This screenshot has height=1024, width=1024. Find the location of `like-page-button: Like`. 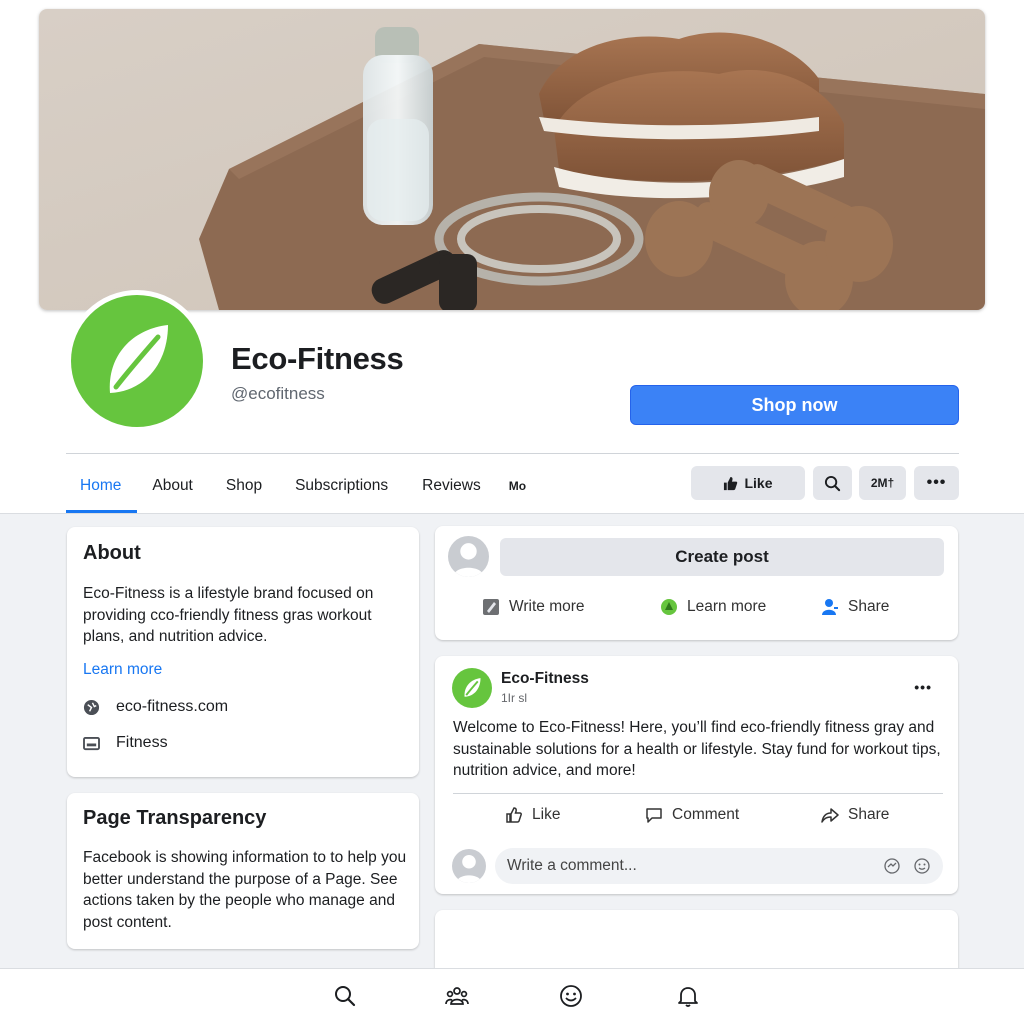

like-page-button: Like is located at coordinates (748, 483).